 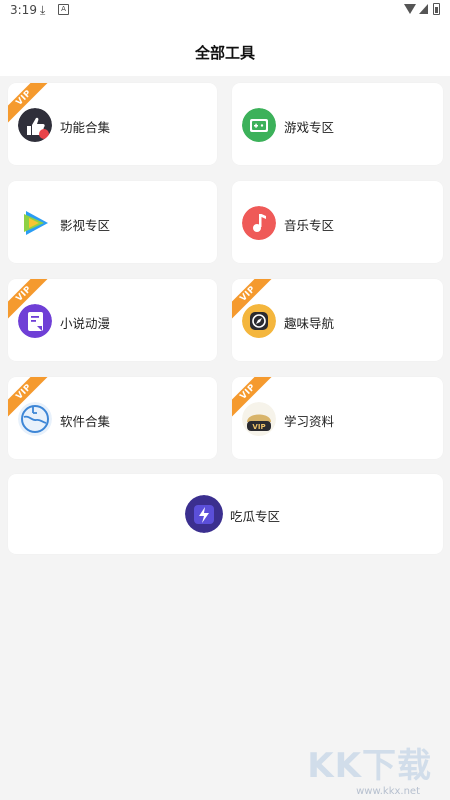 What do you see at coordinates (112, 418) in the screenshot?
I see `tool-card-software: VIP 软件合集` at bounding box center [112, 418].